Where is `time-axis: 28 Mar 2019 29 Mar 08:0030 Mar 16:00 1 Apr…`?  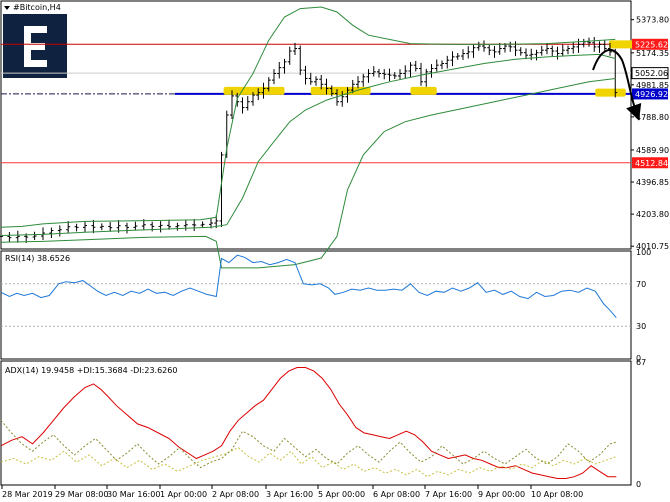
time-axis: 28 Mar 2019 29 Mar 08:0030 Mar 16:00 1 Apr… is located at coordinates (292, 492).